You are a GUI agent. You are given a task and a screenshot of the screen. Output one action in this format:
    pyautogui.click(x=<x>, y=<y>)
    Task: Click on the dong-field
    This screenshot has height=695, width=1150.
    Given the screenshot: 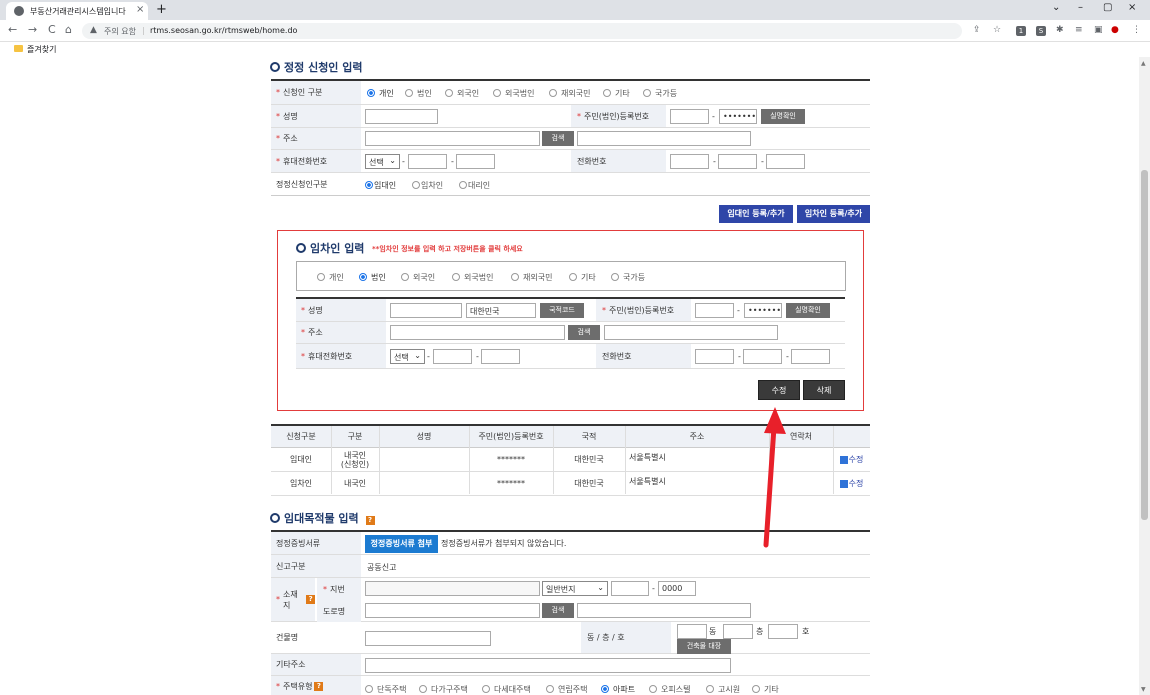 What is the action you would take?
    pyautogui.click(x=692, y=631)
    